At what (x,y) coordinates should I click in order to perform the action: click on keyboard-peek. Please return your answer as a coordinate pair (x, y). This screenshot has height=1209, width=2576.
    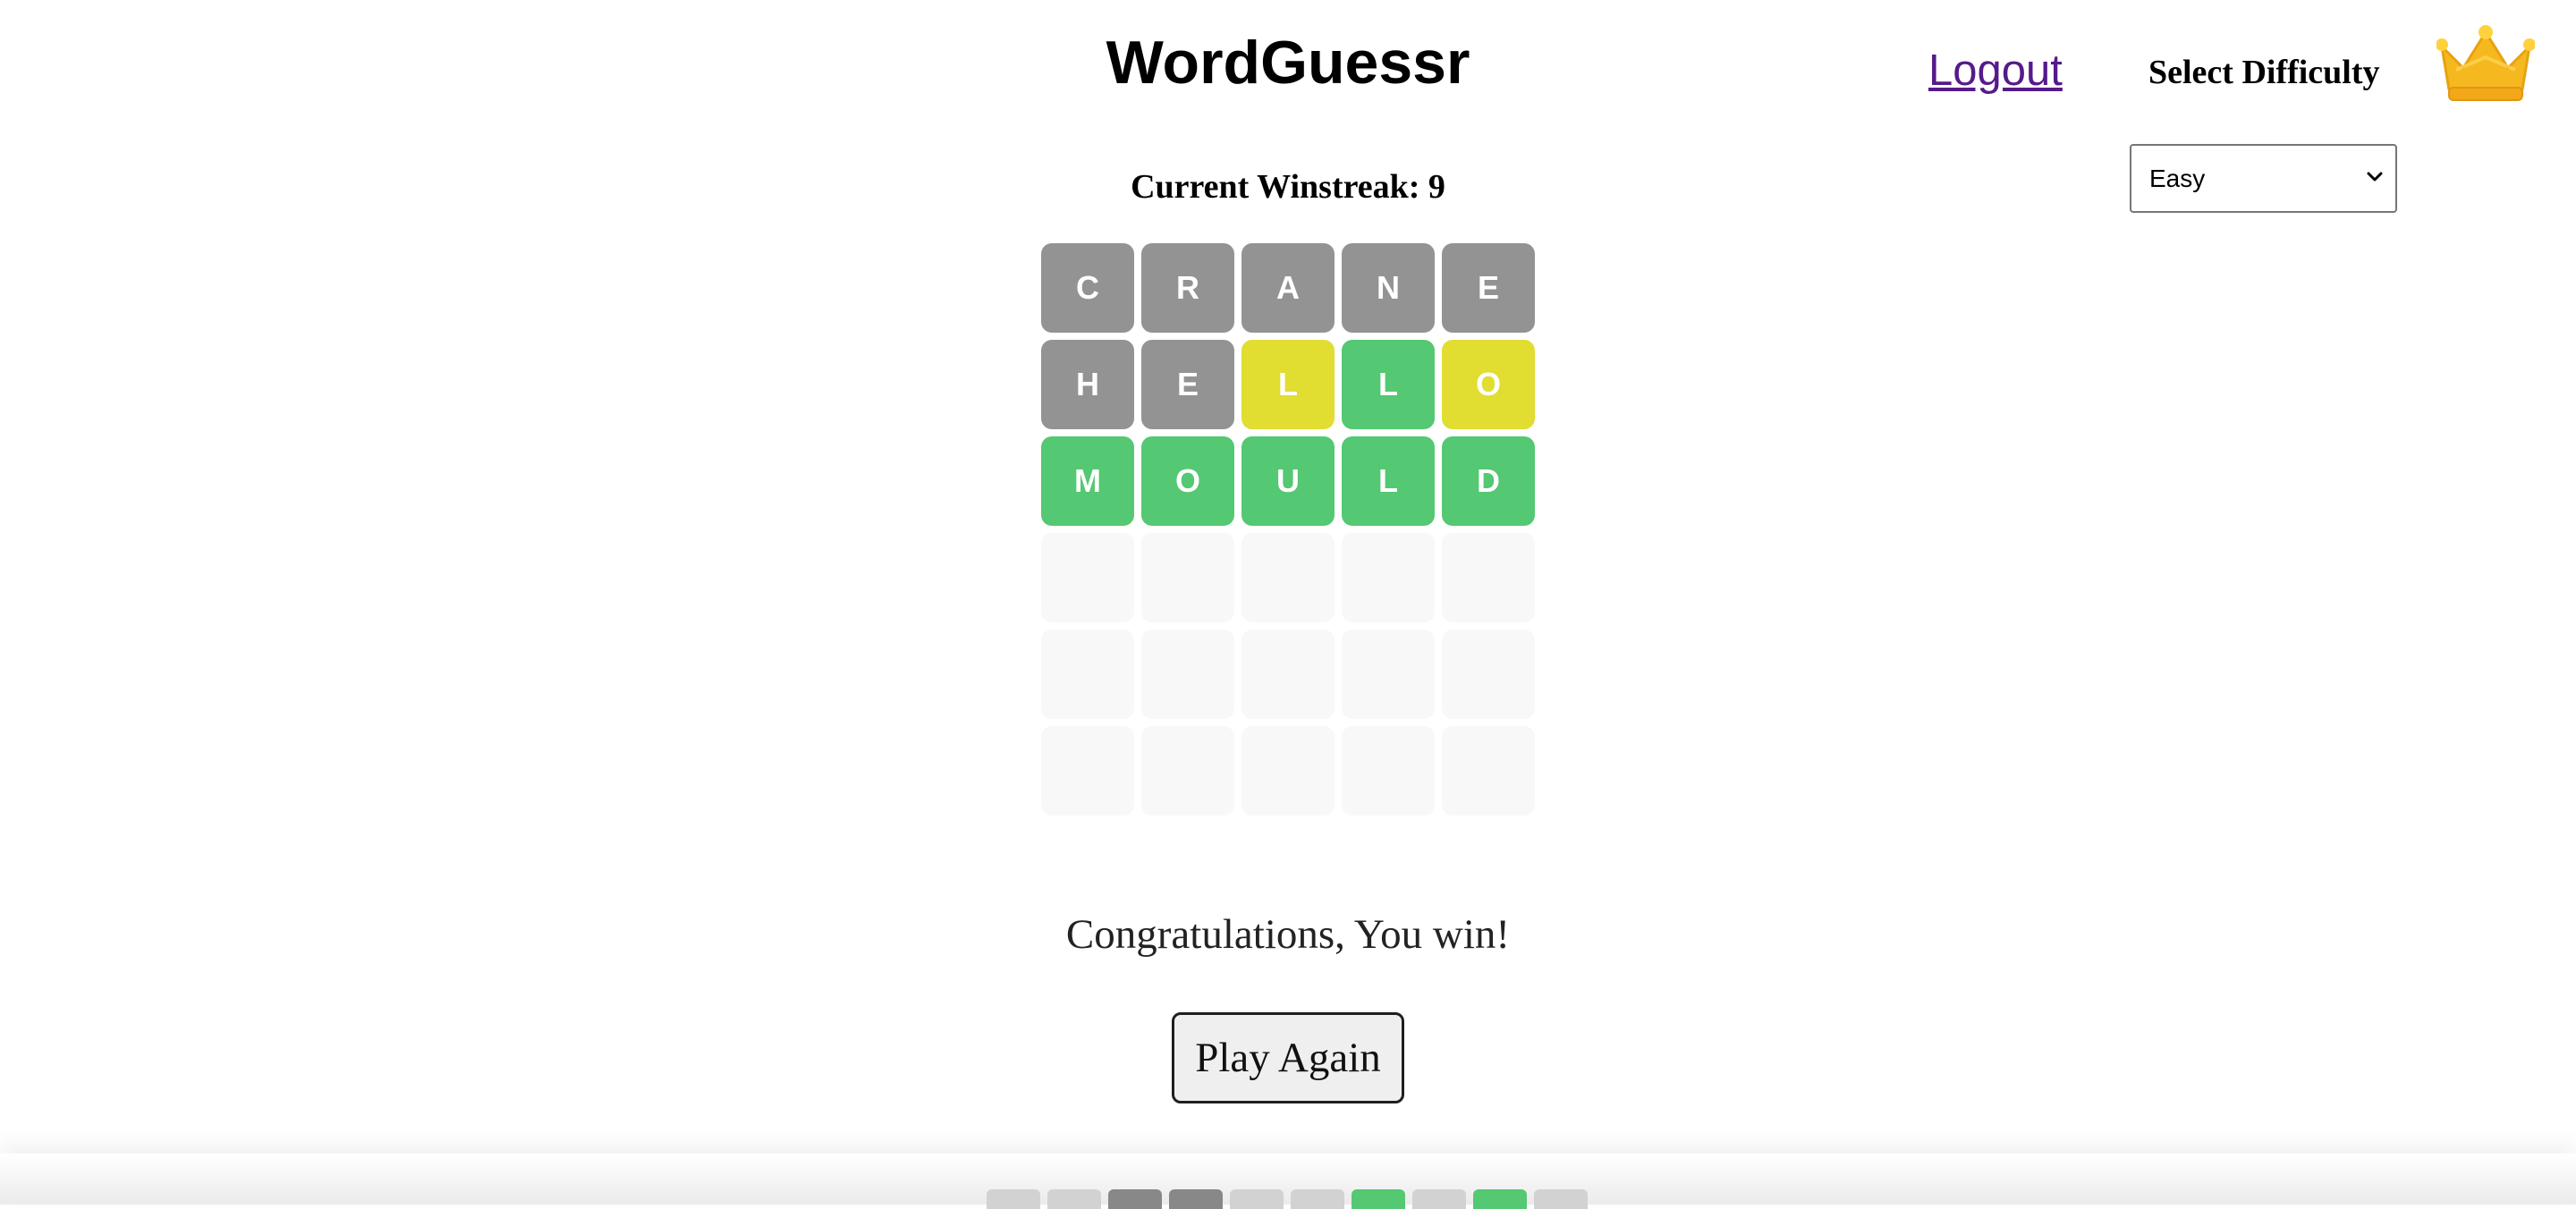
    Looking at the image, I should click on (1287, 1199).